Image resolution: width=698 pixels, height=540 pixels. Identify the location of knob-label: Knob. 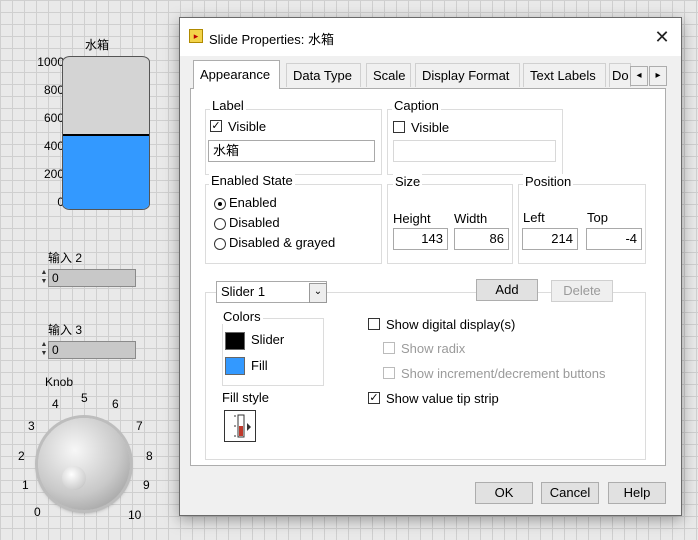
(59, 382).